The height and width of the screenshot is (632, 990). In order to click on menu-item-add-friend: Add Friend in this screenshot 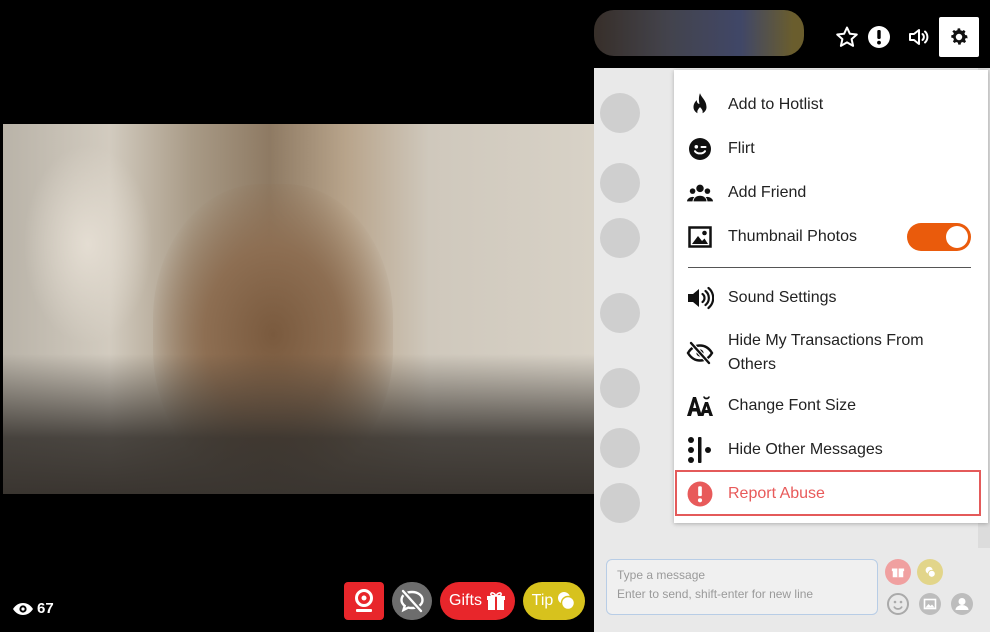, I will do `click(834, 193)`.